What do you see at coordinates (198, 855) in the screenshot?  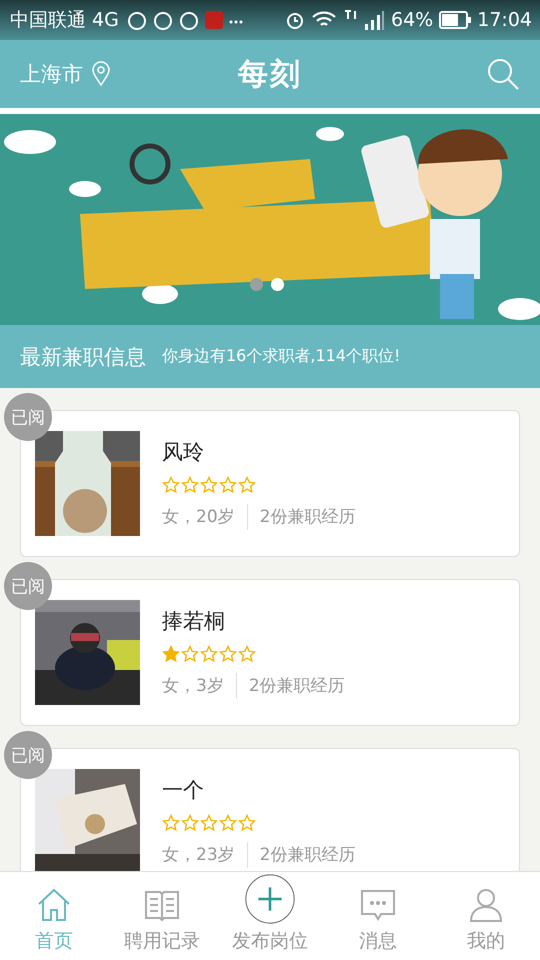 I see `gender-age-text: 女，23岁` at bounding box center [198, 855].